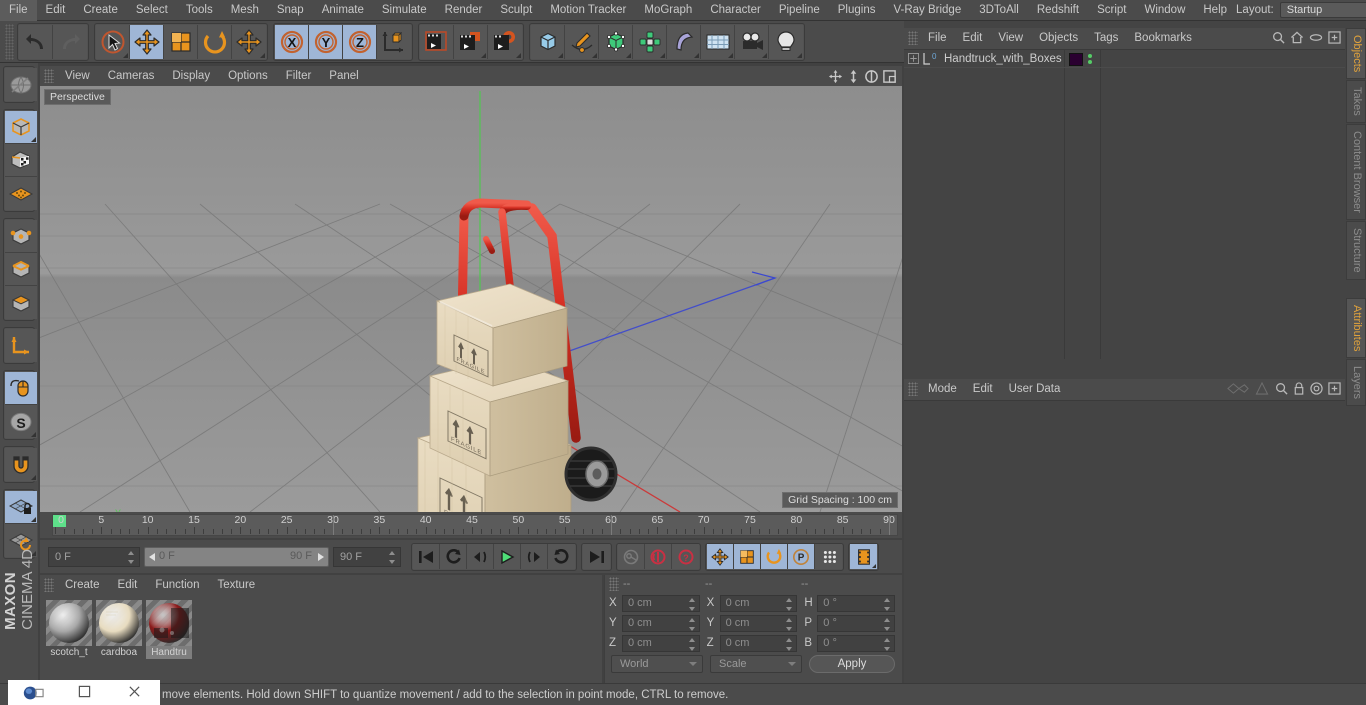 The image size is (1366, 705). Describe the element at coordinates (1058, 38) in the screenshot. I see `object-menu-objects: Objects` at that location.